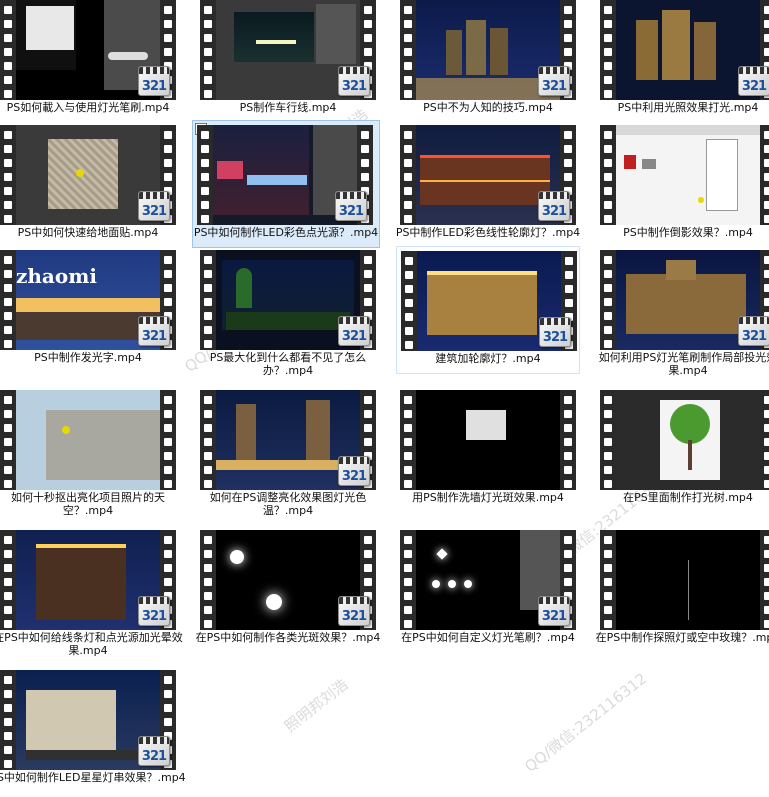  I want to click on file-item: 用PS制作洗墙灯光斑效果.mp4, so click(488, 453).